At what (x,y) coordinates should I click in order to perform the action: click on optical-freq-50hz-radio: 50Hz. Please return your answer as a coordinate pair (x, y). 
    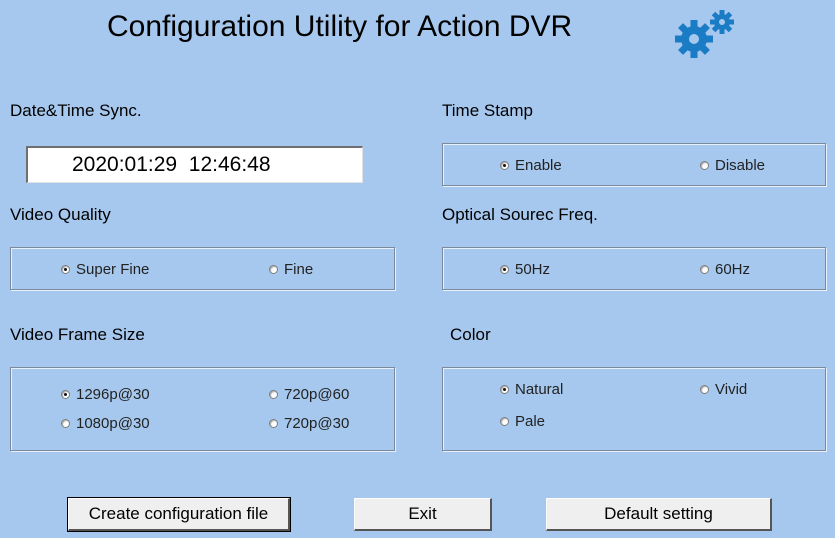
    Looking at the image, I should click on (525, 269).